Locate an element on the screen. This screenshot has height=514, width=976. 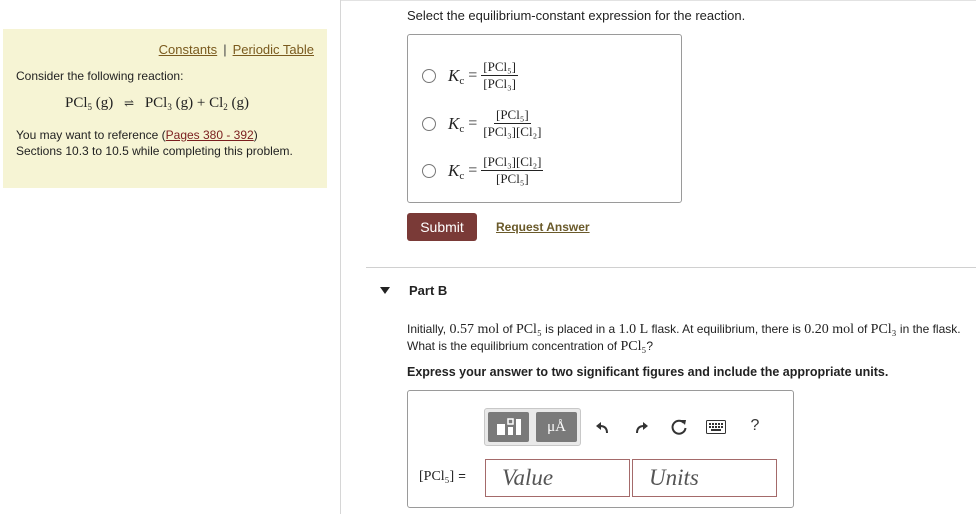
undo-icon is located at coordinates (603, 427).